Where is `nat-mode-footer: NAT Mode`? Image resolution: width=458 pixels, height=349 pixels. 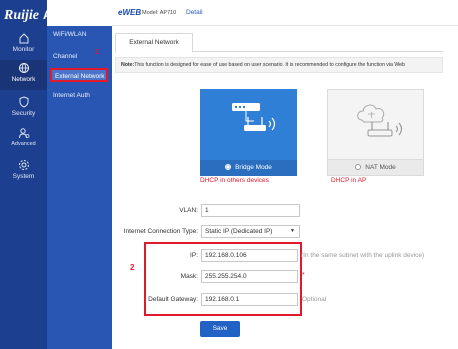 nat-mode-footer: NAT Mode is located at coordinates (375, 167).